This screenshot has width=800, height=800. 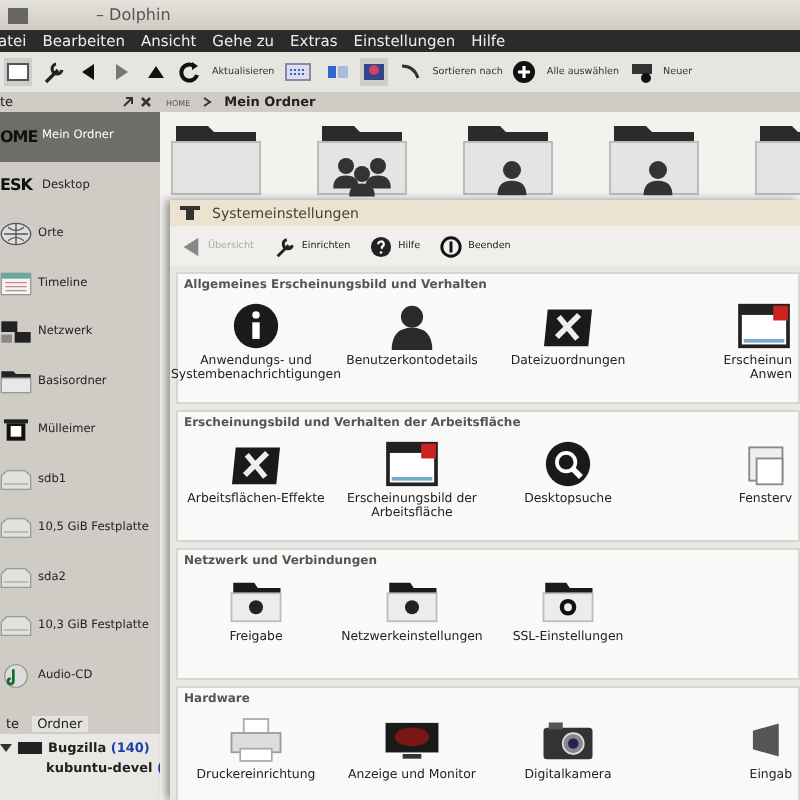 What do you see at coordinates (16, 332) in the screenshot?
I see `network-icon` at bounding box center [16, 332].